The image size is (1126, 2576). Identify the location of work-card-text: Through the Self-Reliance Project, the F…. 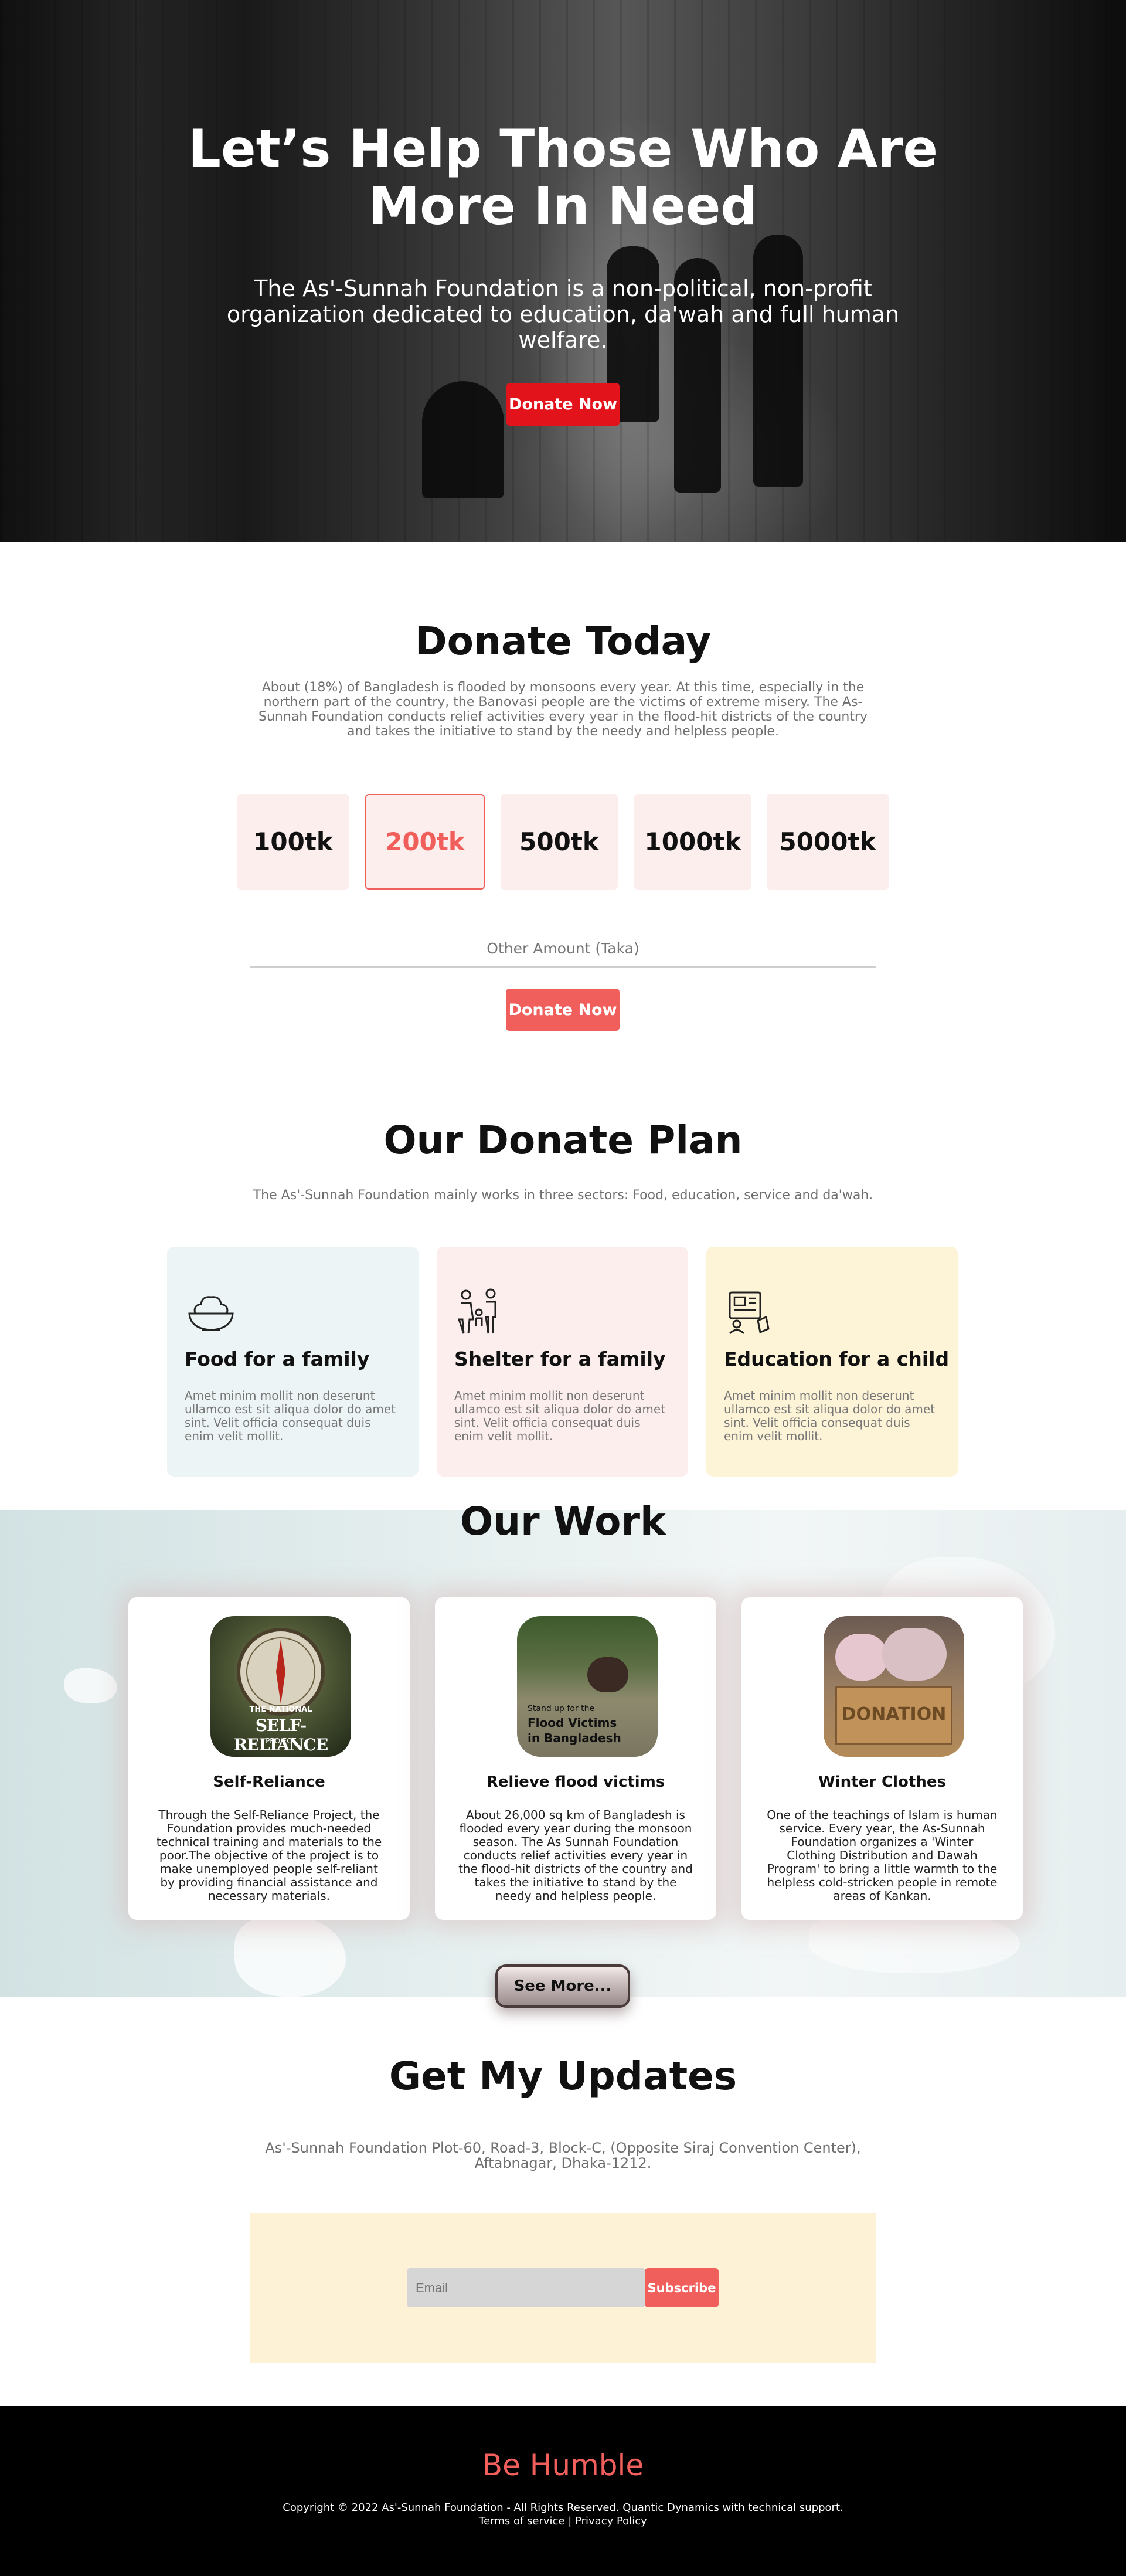
(269, 1855).